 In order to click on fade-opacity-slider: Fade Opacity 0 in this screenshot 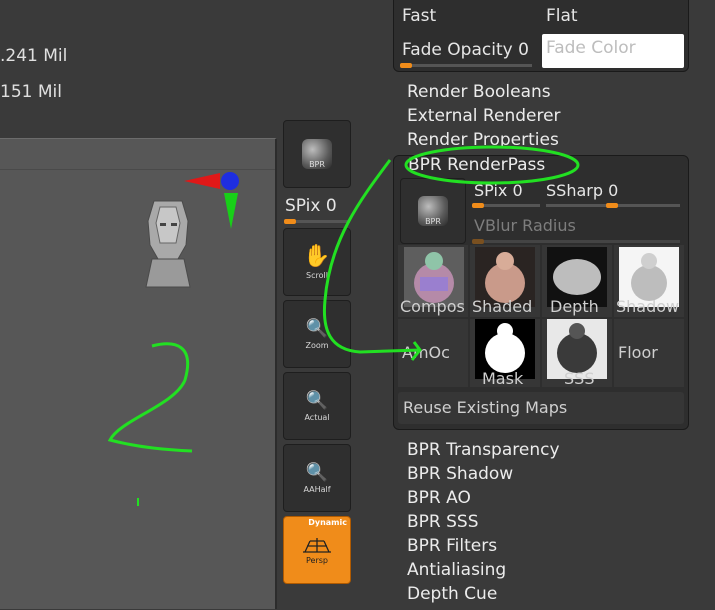, I will do `click(465, 50)`.